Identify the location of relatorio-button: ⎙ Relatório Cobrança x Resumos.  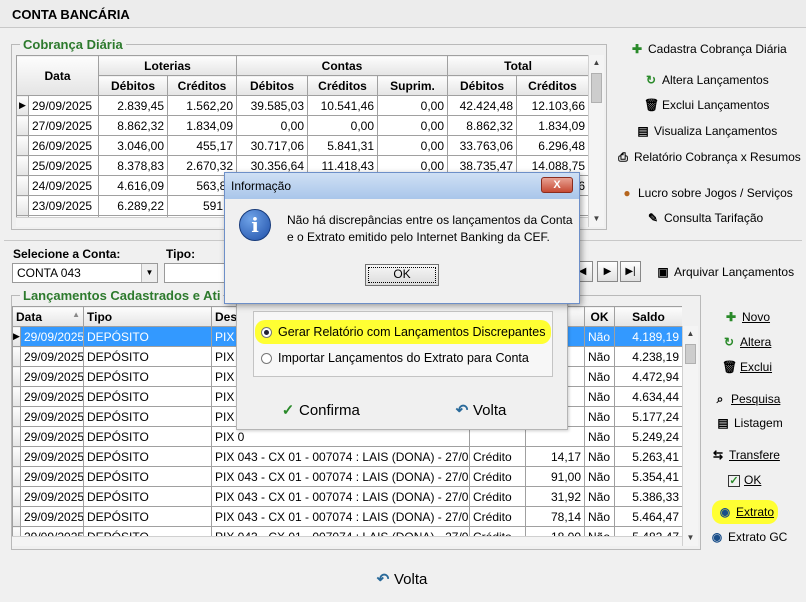
(708, 157).